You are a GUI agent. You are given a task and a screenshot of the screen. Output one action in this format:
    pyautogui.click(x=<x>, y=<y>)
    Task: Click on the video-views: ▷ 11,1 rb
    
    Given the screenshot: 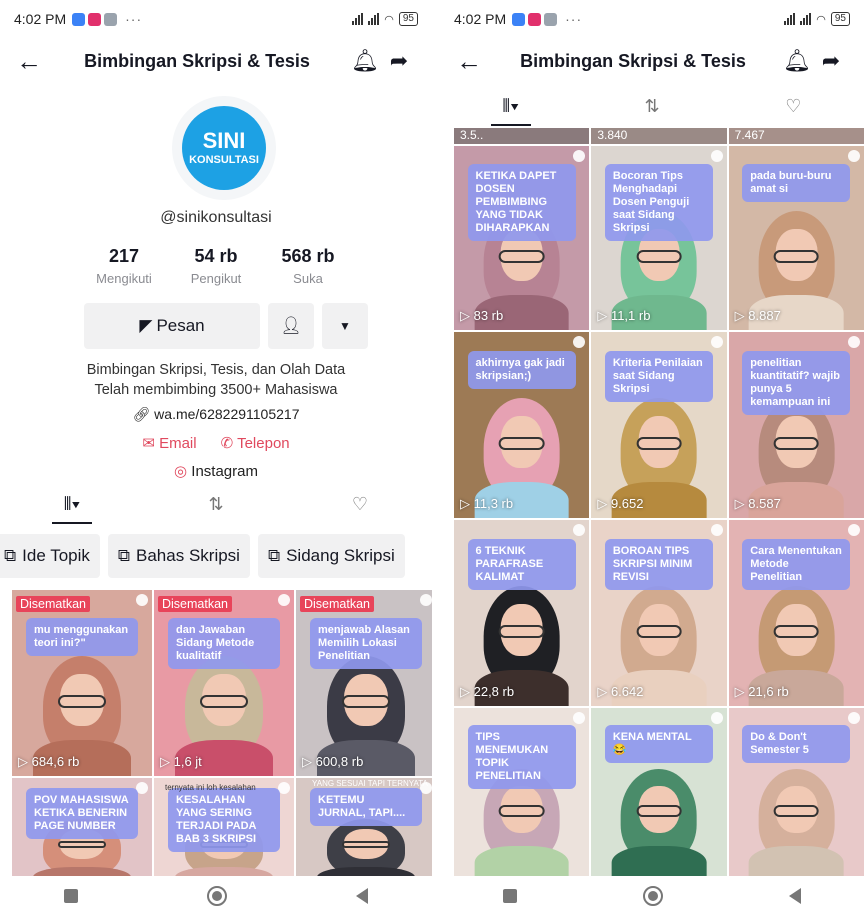 What is the action you would take?
    pyautogui.click(x=623, y=316)
    